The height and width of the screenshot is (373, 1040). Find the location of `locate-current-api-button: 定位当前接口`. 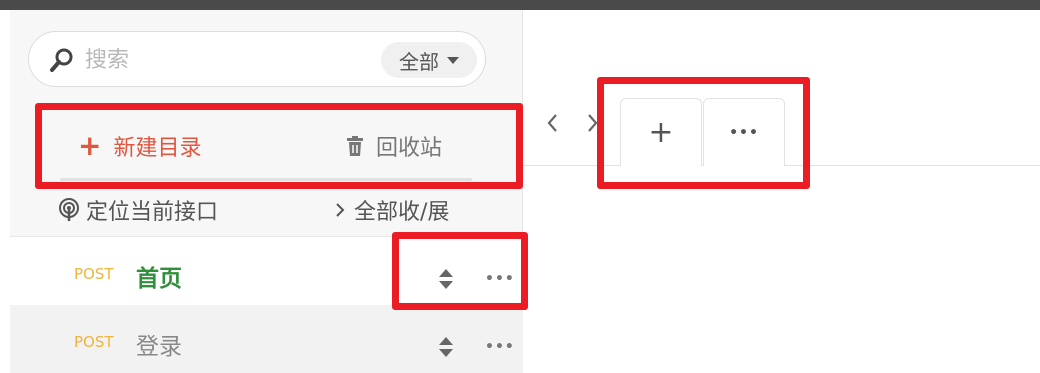

locate-current-api-button: 定位当前接口 is located at coordinates (138, 210).